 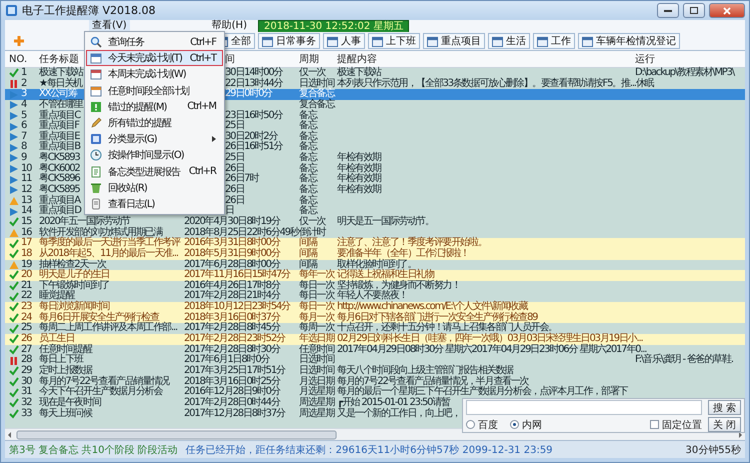 What do you see at coordinates (27, 414) in the screenshot?
I see `row-number: 33` at bounding box center [27, 414].